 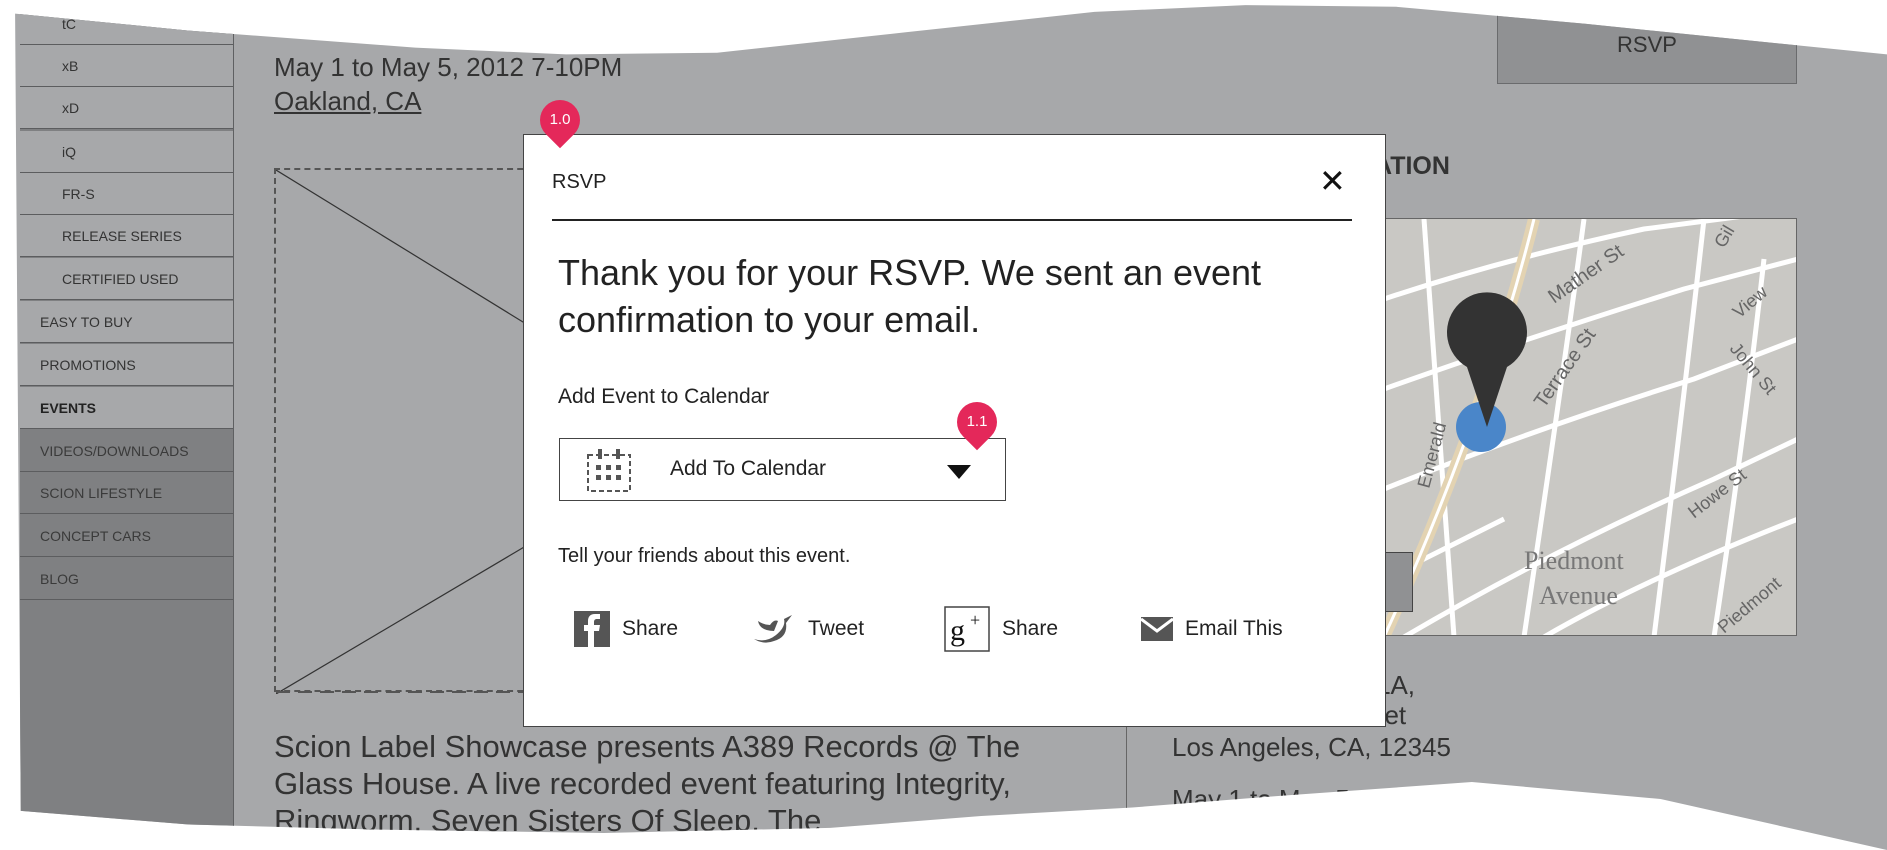 I want to click on map-label-piedmont-district: Piedmont, so click(x=1574, y=560).